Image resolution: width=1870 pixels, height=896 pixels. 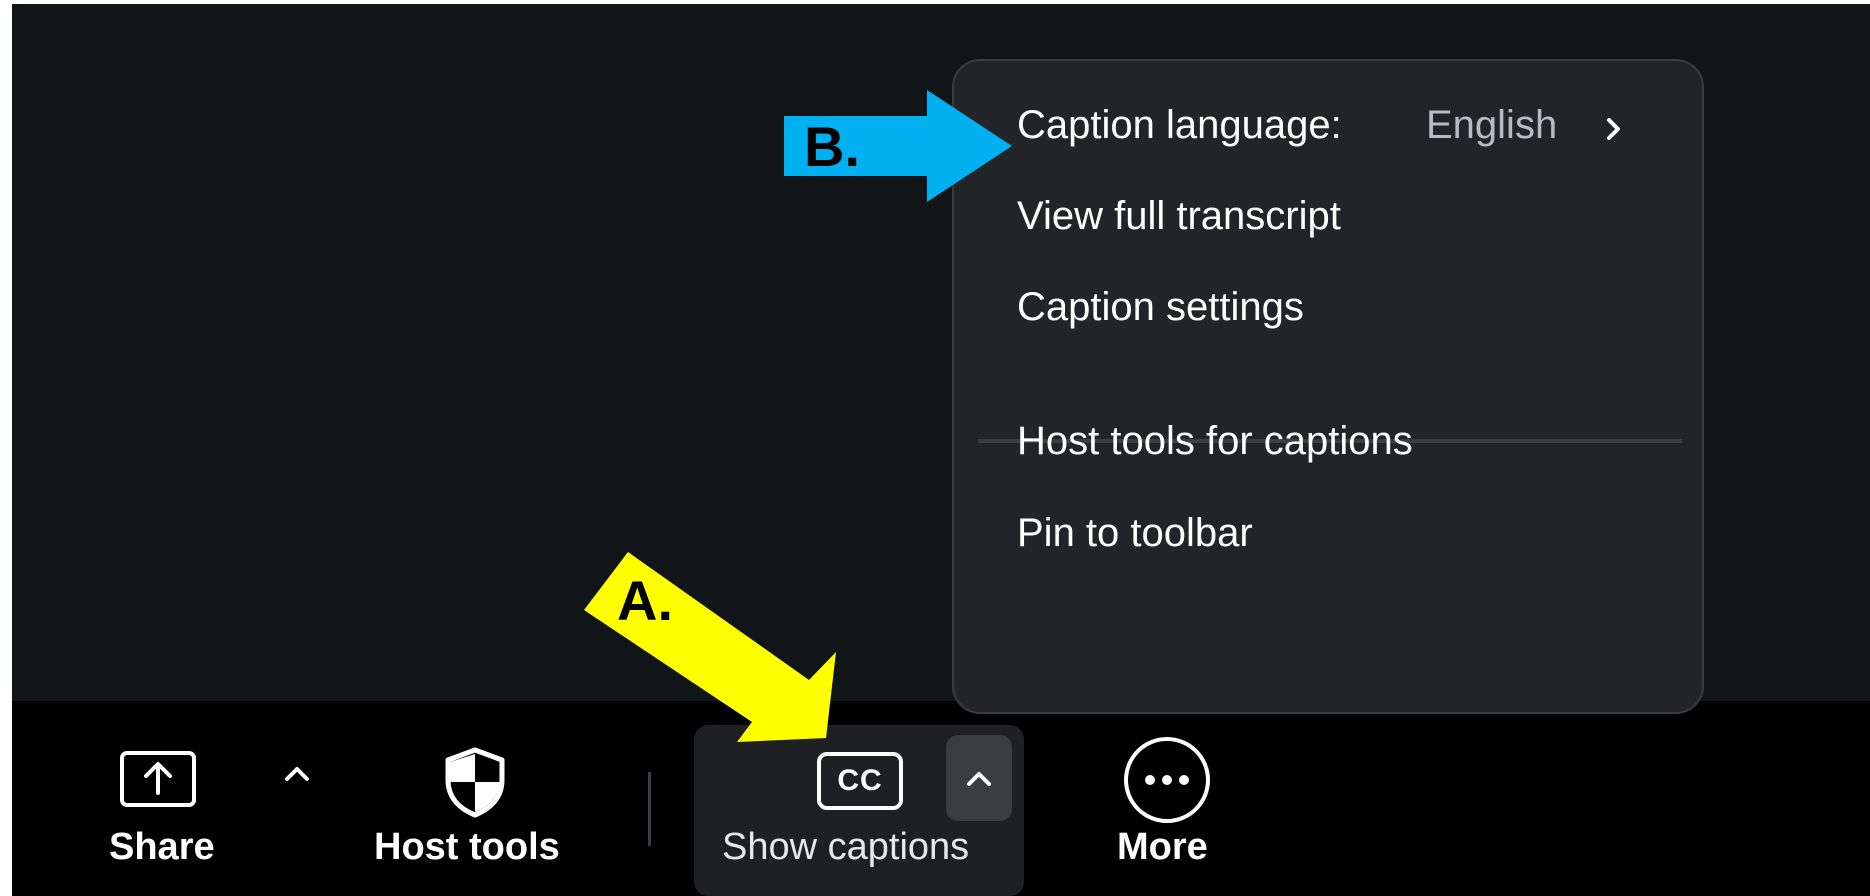 What do you see at coordinates (1614, 129) in the screenshot?
I see `chevron-right-icon` at bounding box center [1614, 129].